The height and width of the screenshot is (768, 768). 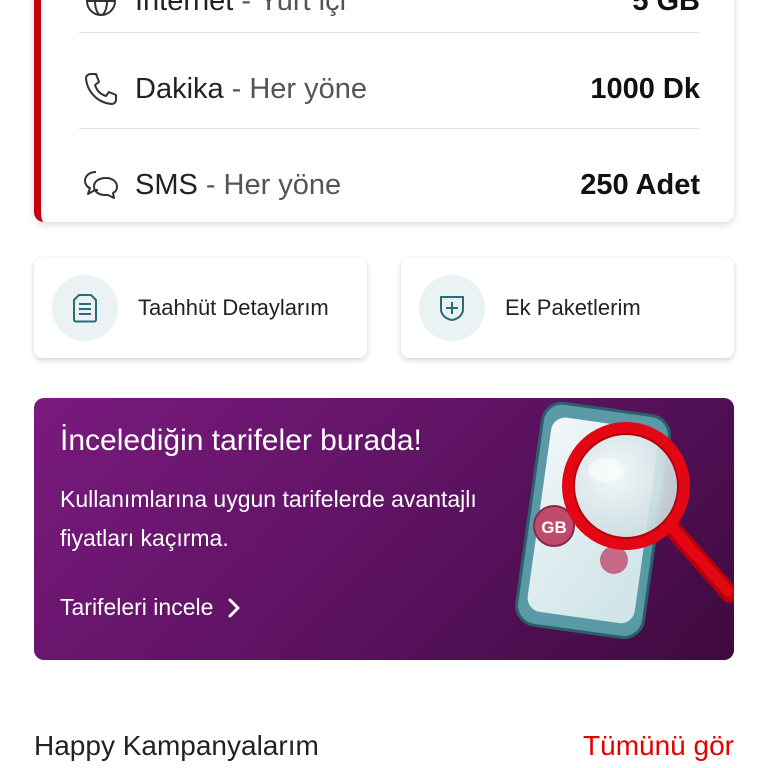 I want to click on phone-magnifier-illustration: GB, so click(x=624, y=520).